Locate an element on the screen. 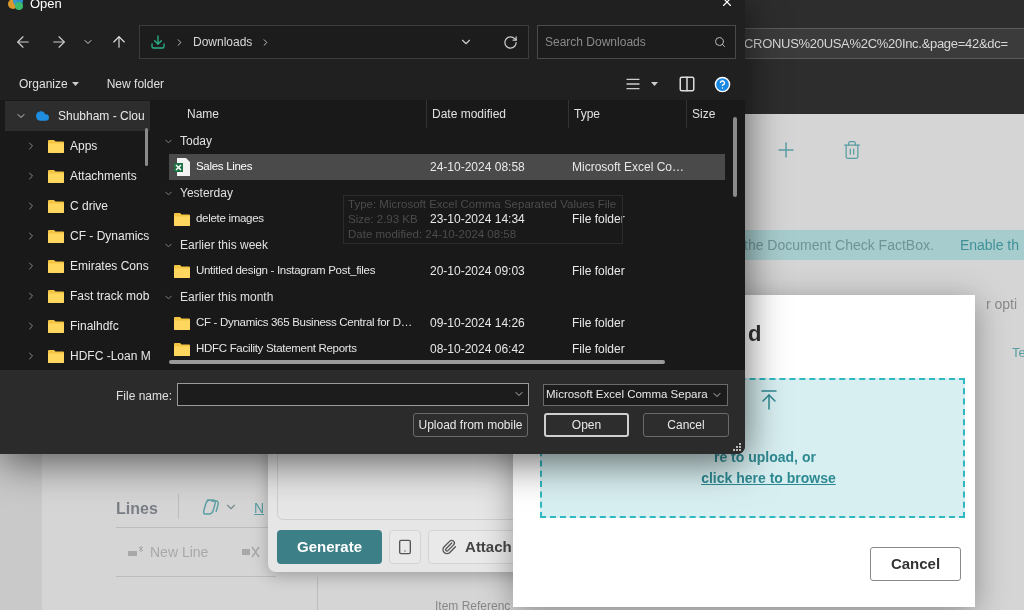 The height and width of the screenshot is (610, 1024). new-folder-button: New folder is located at coordinates (135, 84).